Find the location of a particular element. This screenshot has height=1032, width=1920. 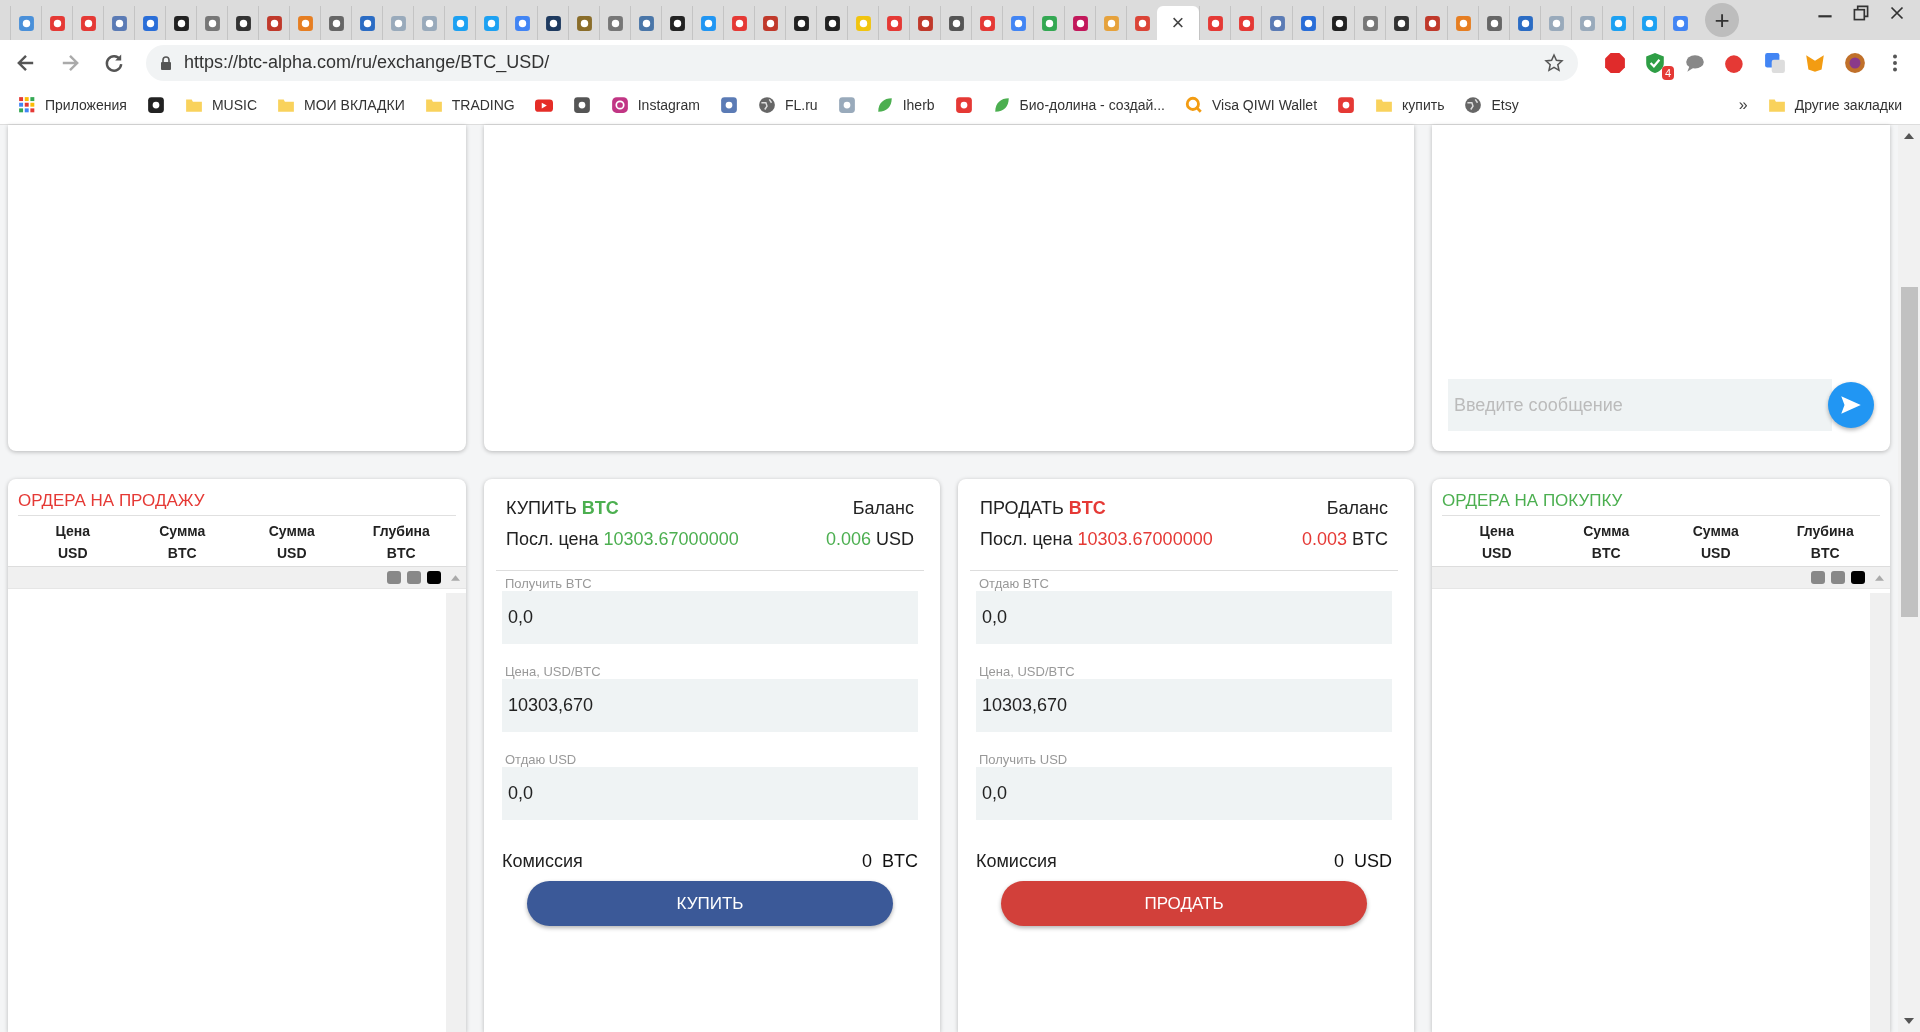

panel-title: ОРДЕРА НА ПРОДАЖУ is located at coordinates (237, 503).